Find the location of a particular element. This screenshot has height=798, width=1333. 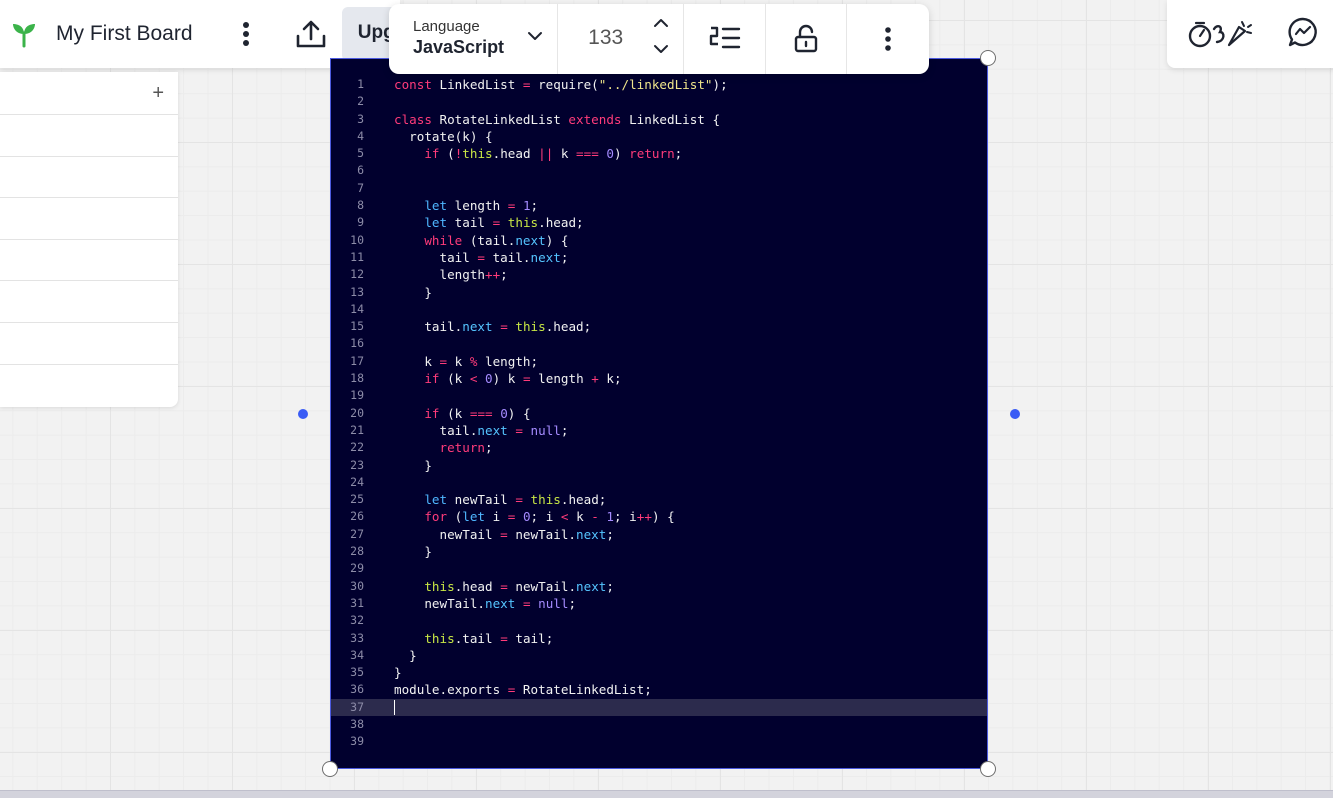

code-line: 15 tail.next = this.head; is located at coordinates (659, 326).